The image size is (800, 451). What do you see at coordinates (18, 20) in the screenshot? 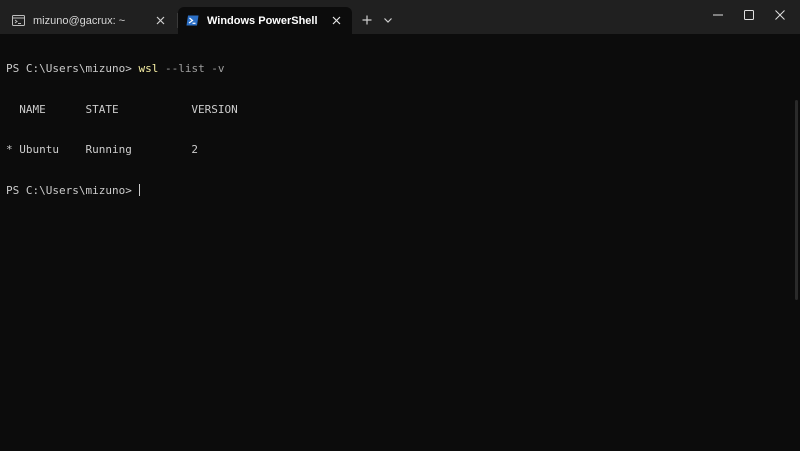
I see `terminal-icon` at bounding box center [18, 20].